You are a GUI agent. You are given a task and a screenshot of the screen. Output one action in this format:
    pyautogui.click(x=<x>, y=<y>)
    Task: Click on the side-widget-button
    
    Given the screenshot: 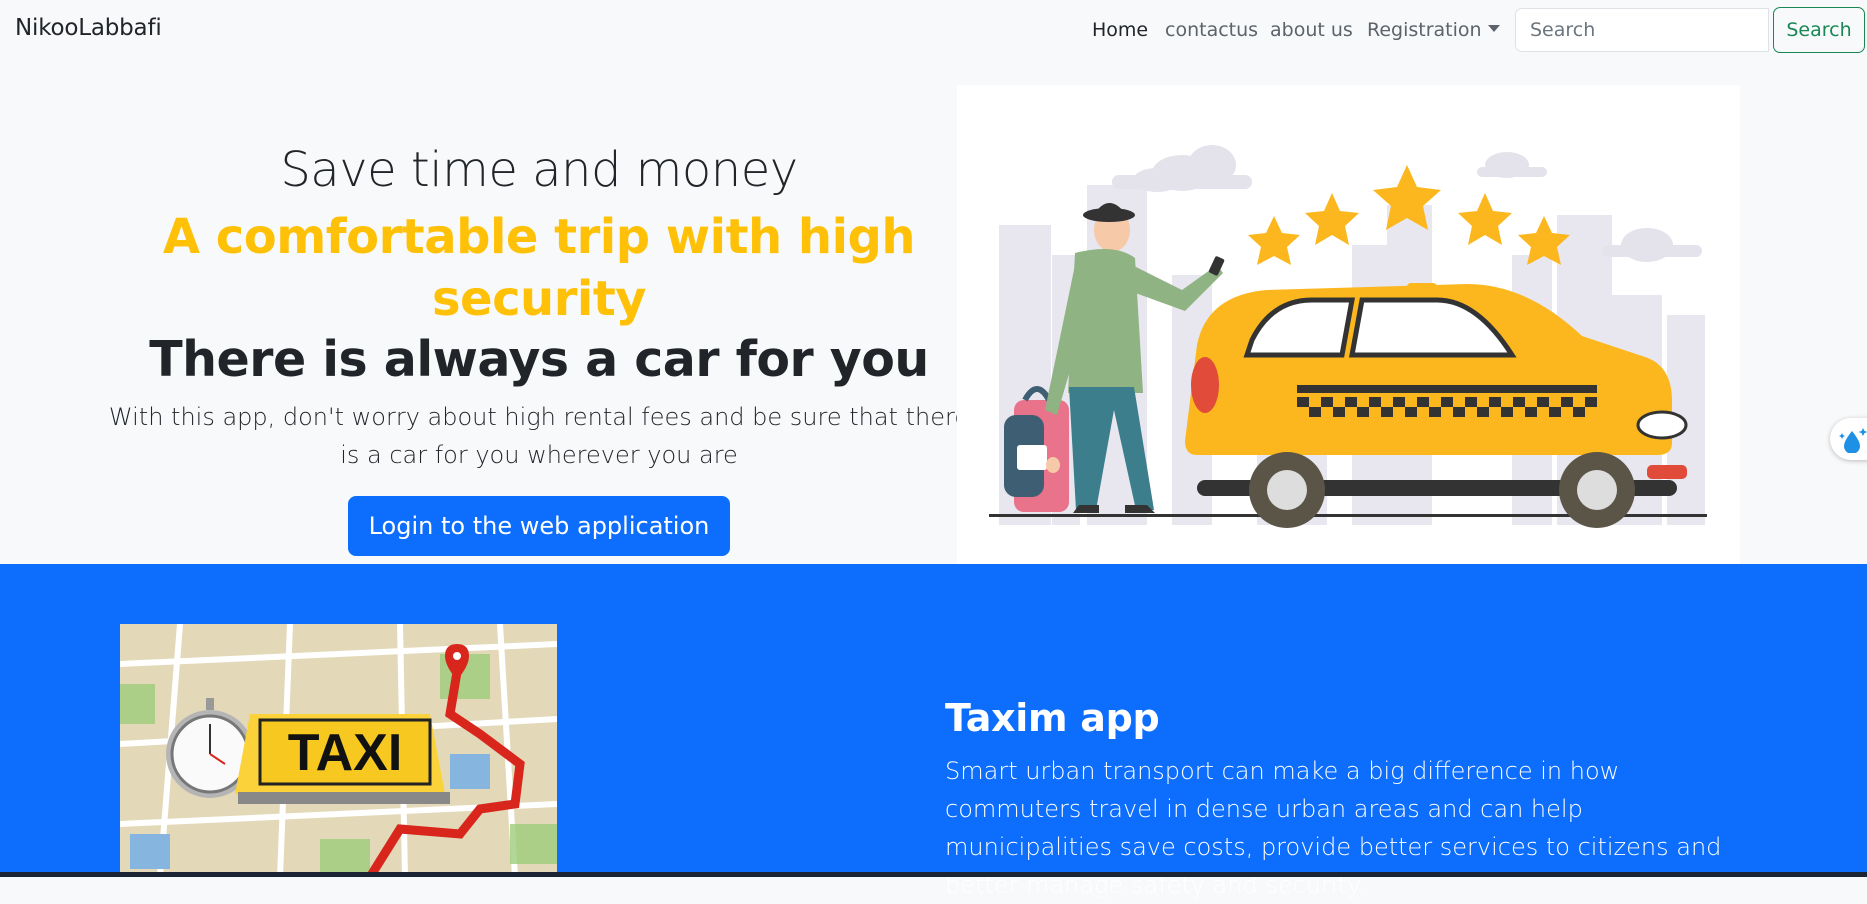 What is the action you would take?
    pyautogui.click(x=1848, y=439)
    